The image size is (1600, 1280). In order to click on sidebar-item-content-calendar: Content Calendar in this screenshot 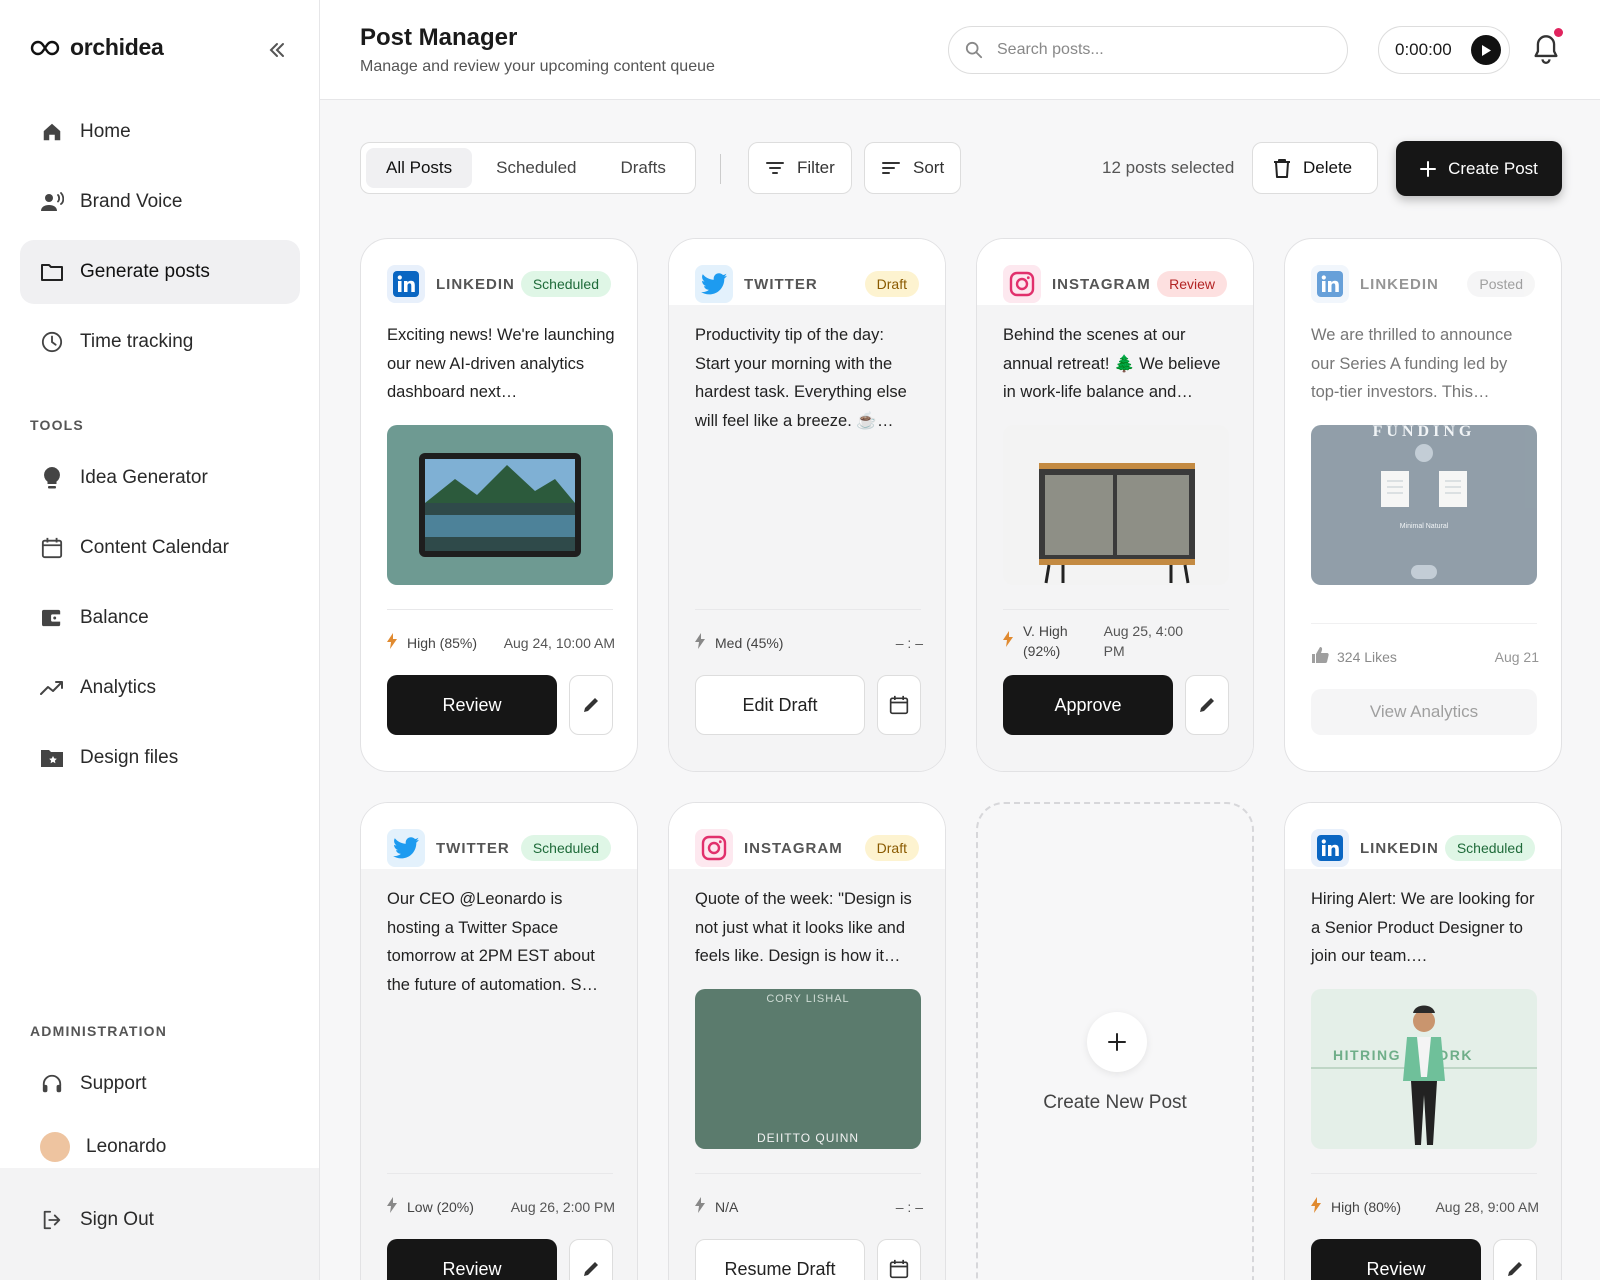, I will do `click(160, 548)`.